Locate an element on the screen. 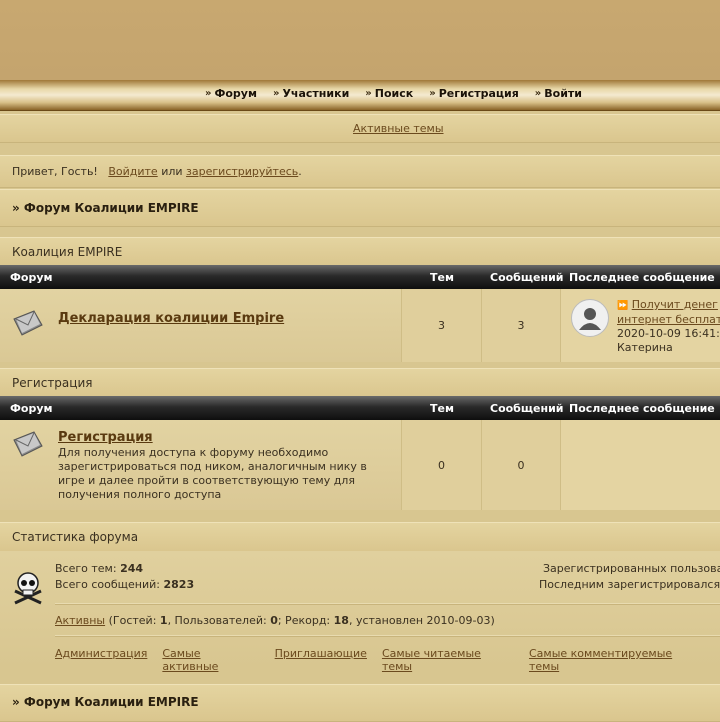 The width and height of the screenshot is (720, 722). stat-last-registered: Последним зарегистрировался is located at coordinates (629, 584).